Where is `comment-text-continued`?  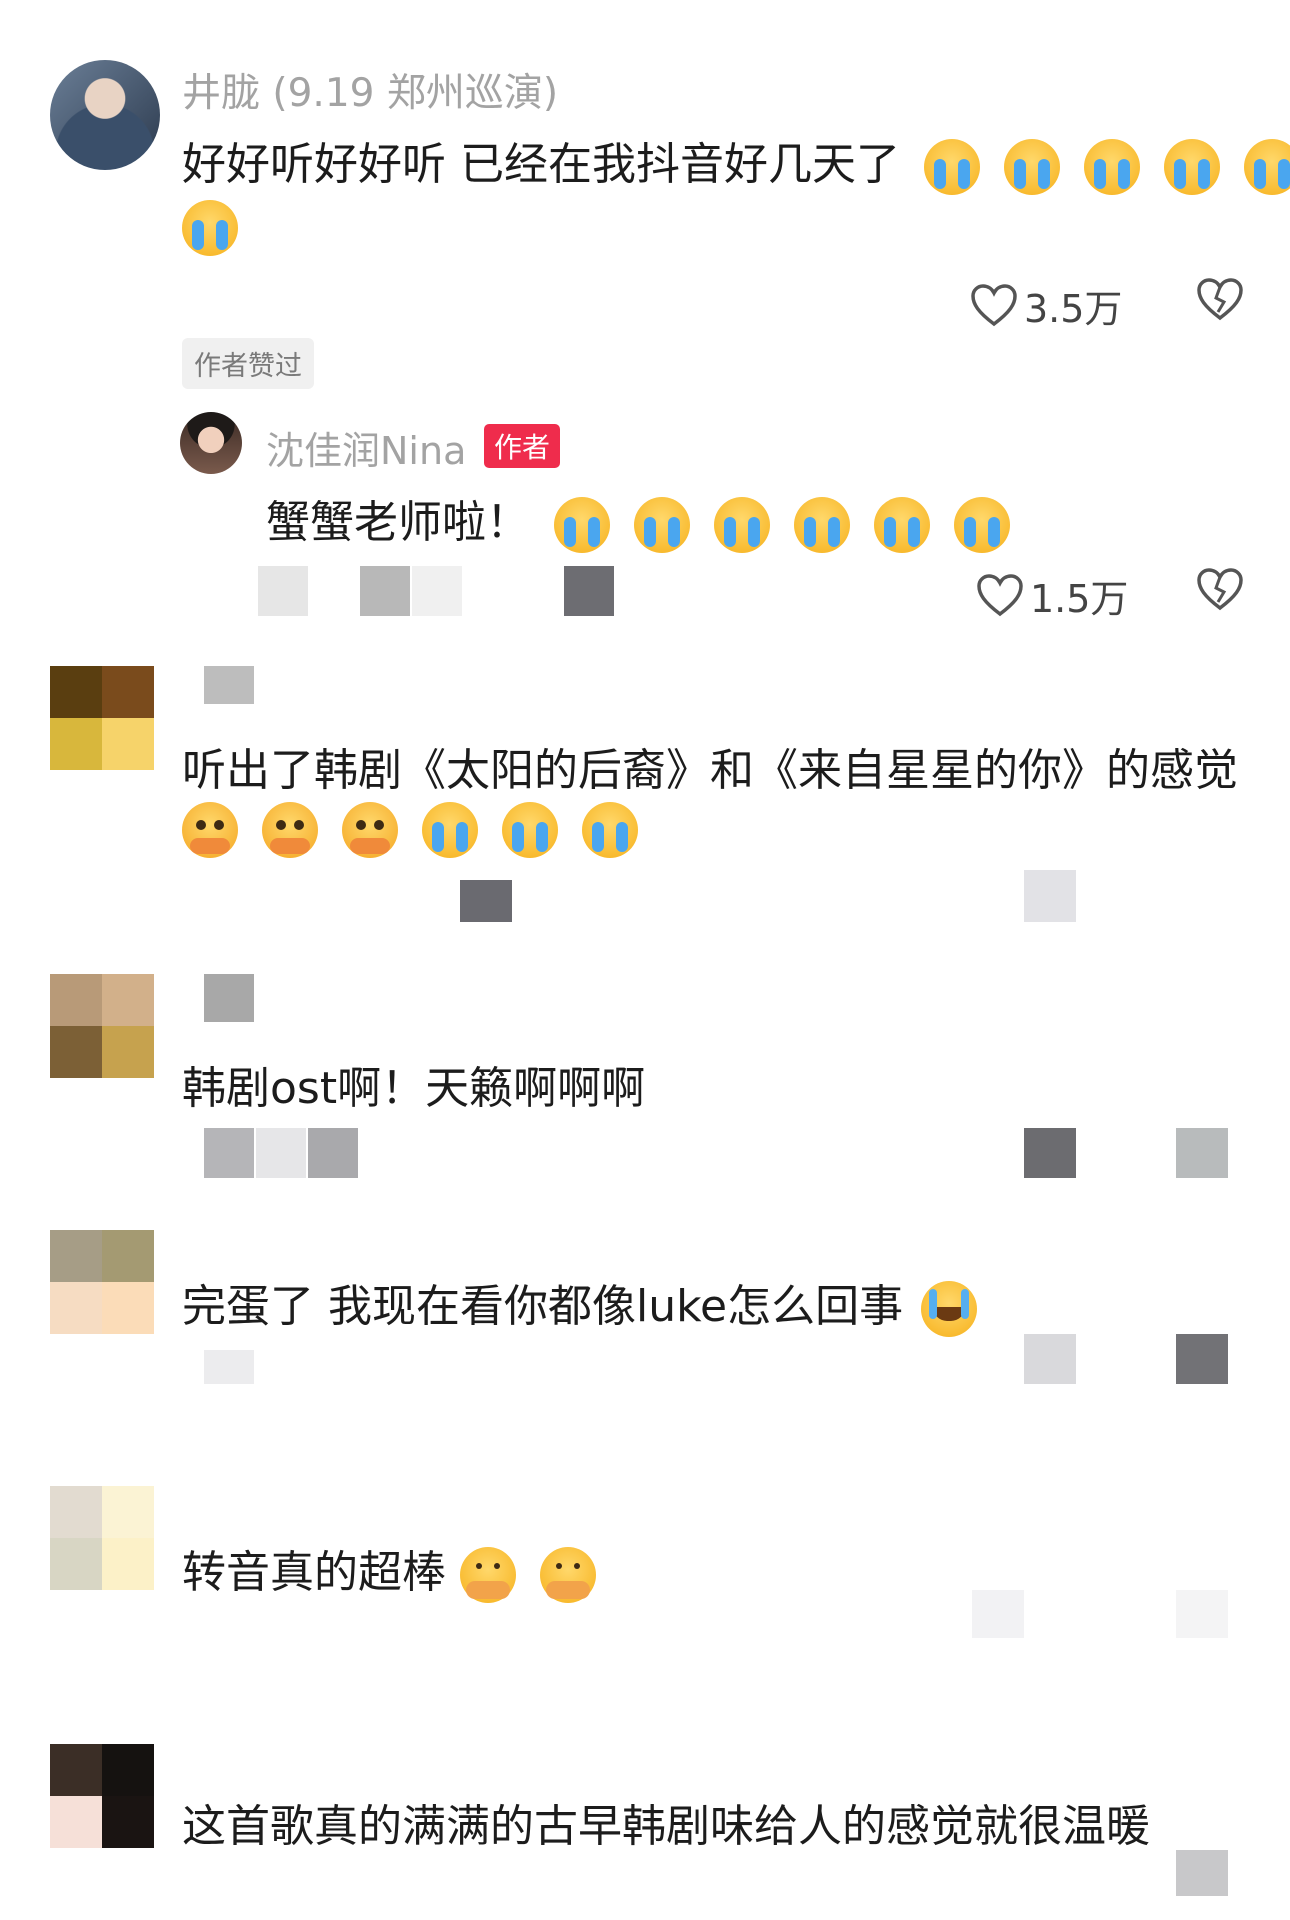
comment-text-continued is located at coordinates (210, 228).